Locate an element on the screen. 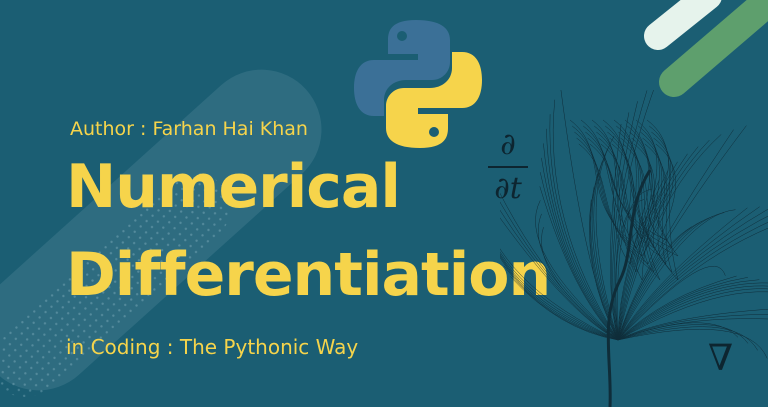  python-logo-icon is located at coordinates (418, 84).